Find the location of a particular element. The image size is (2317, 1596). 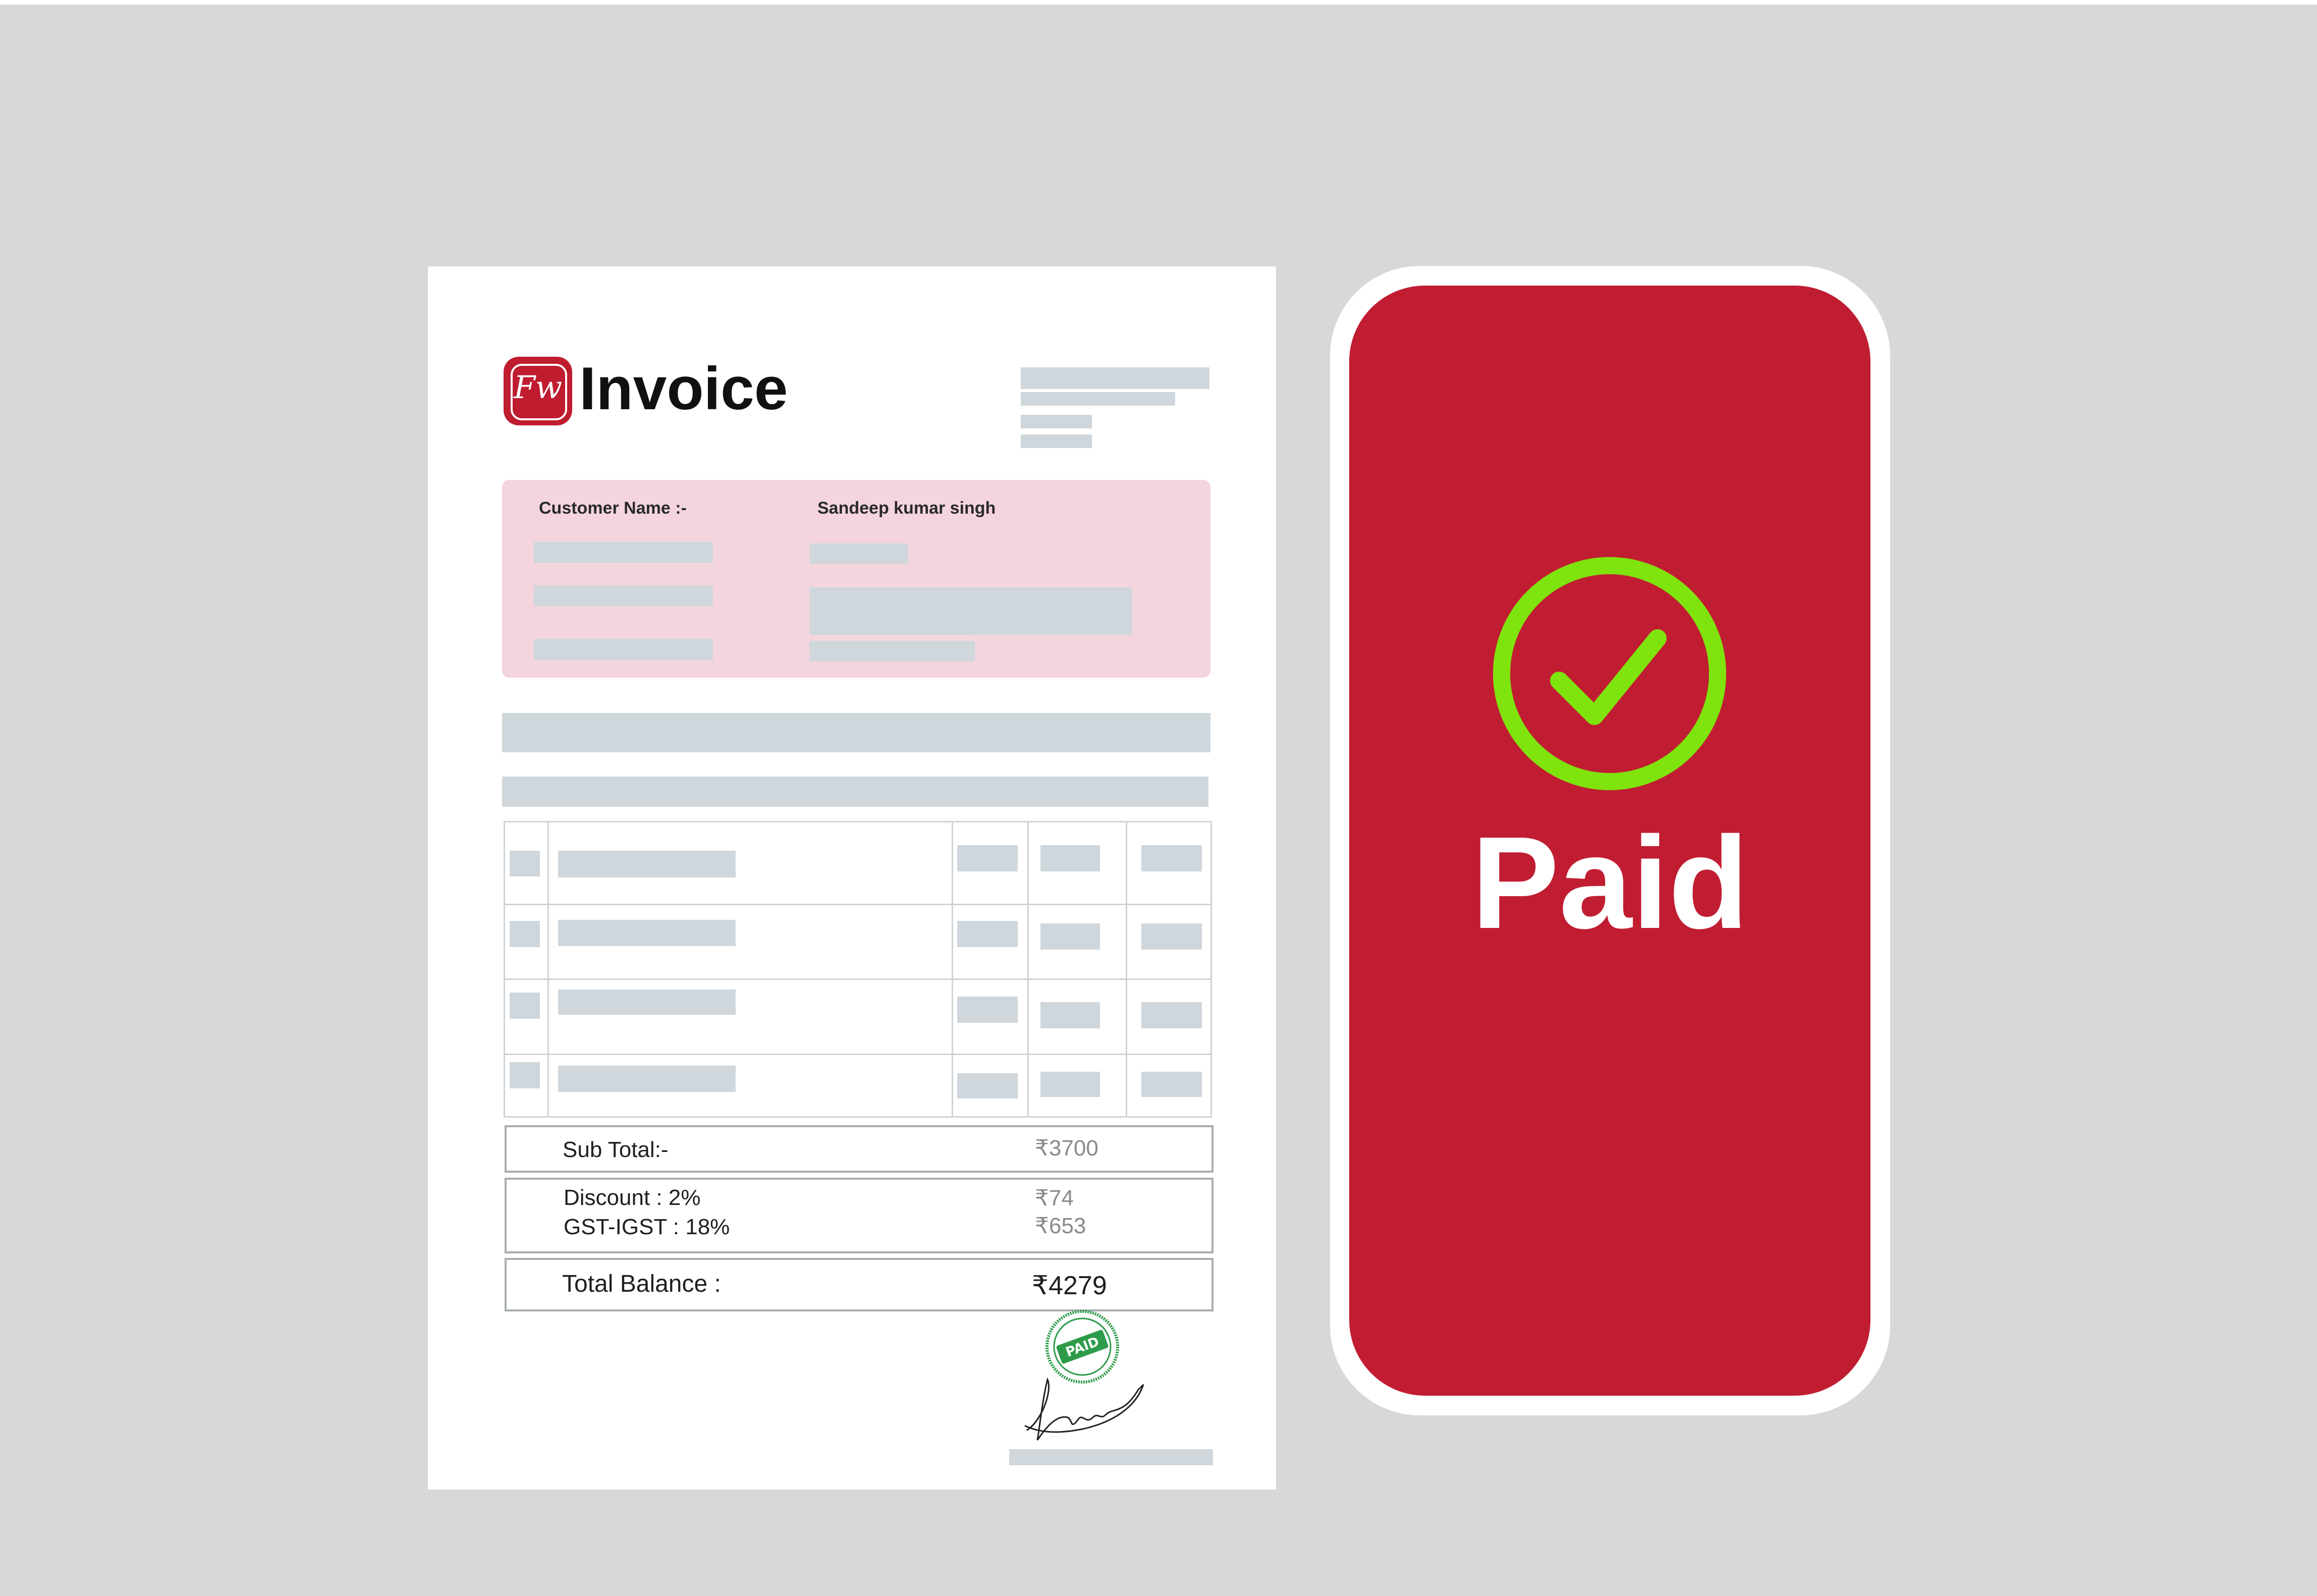

sub-total-value: ₹3700 is located at coordinates (1066, 1148).